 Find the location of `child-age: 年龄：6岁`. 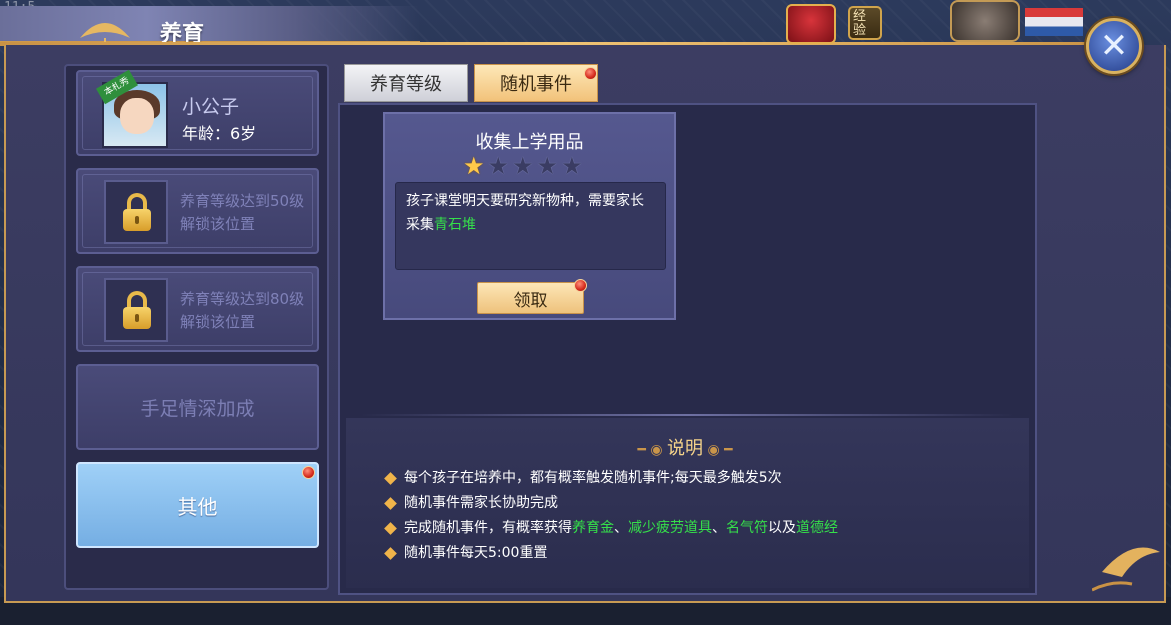

child-age: 年龄：6岁 is located at coordinates (219, 133).